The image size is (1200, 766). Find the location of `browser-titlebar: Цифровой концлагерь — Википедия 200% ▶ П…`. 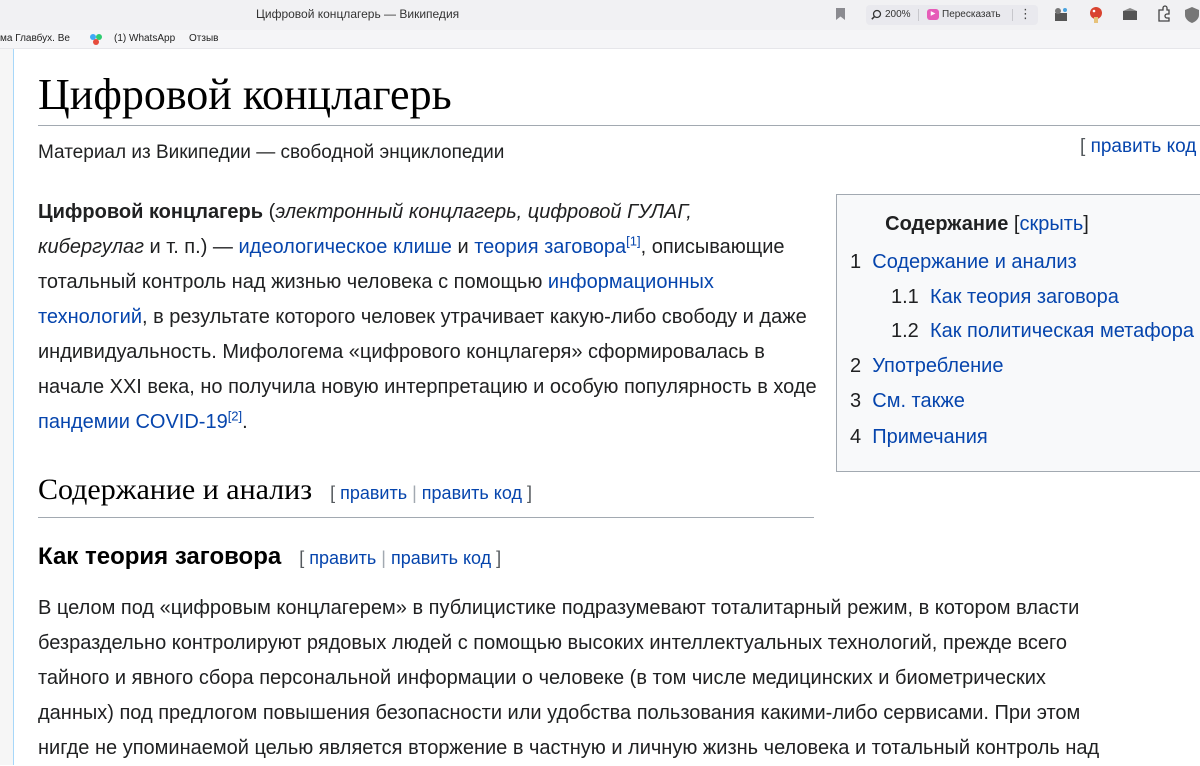

browser-titlebar: Цифровой концлагерь — Википедия 200% ▶ П… is located at coordinates (600, 15).